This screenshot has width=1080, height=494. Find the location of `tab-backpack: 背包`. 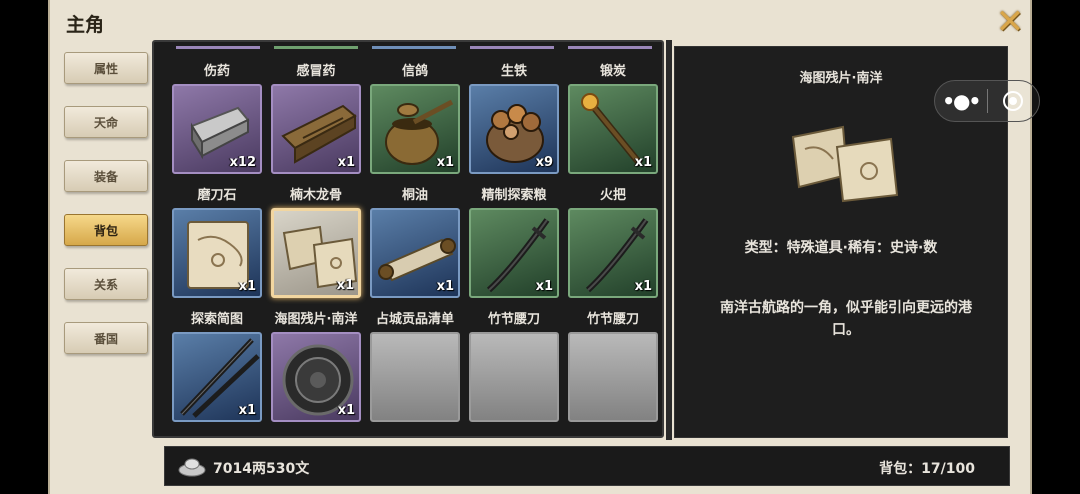

tab-backpack: 背包 is located at coordinates (106, 230).